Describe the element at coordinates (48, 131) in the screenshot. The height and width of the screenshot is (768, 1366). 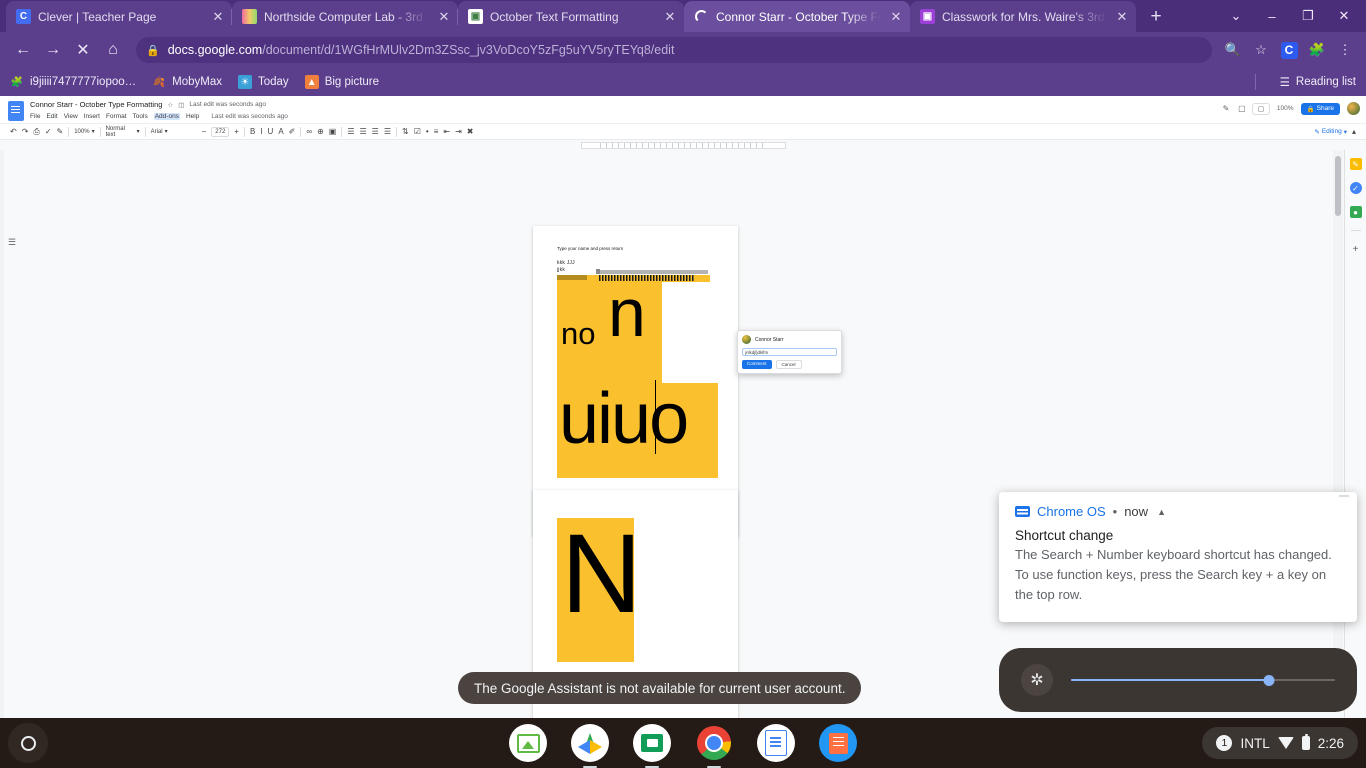
I see `spellcheck-icon: ✓` at that location.